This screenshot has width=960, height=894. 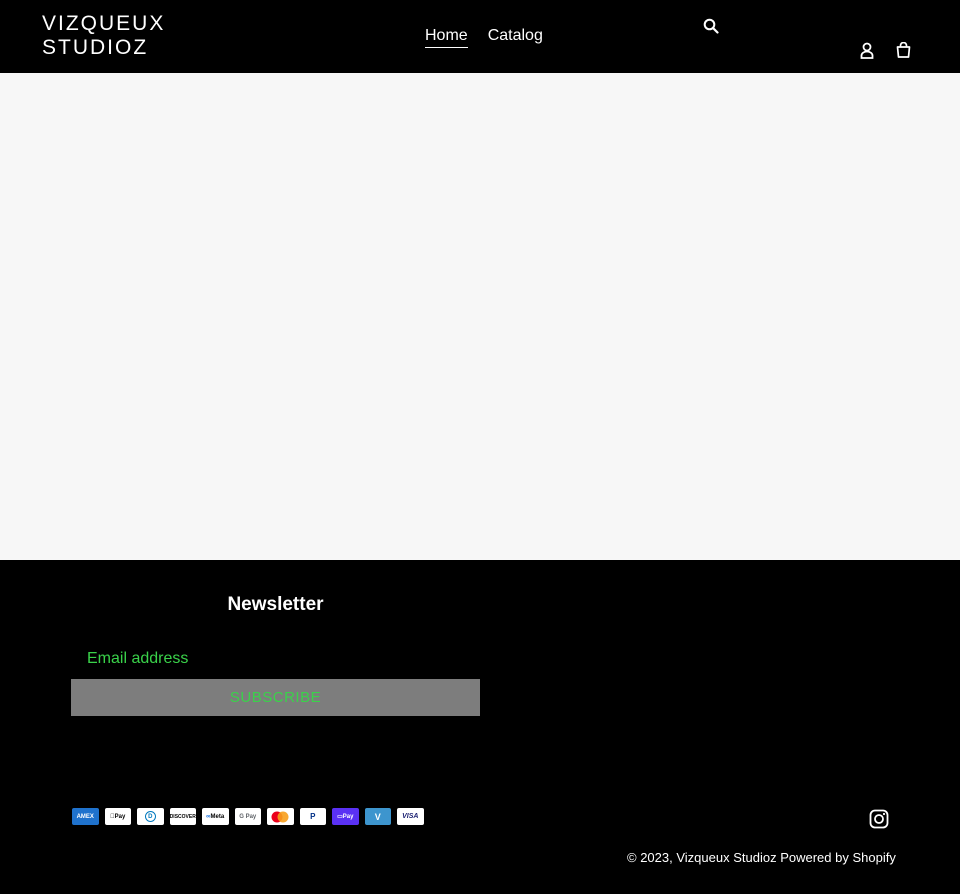 I want to click on instagram-icon, so click(x=879, y=819).